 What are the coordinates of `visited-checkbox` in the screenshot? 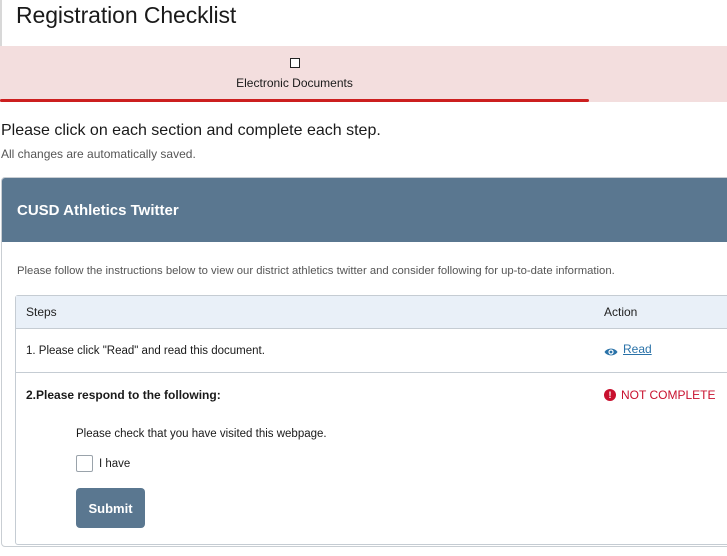 It's located at (84, 463).